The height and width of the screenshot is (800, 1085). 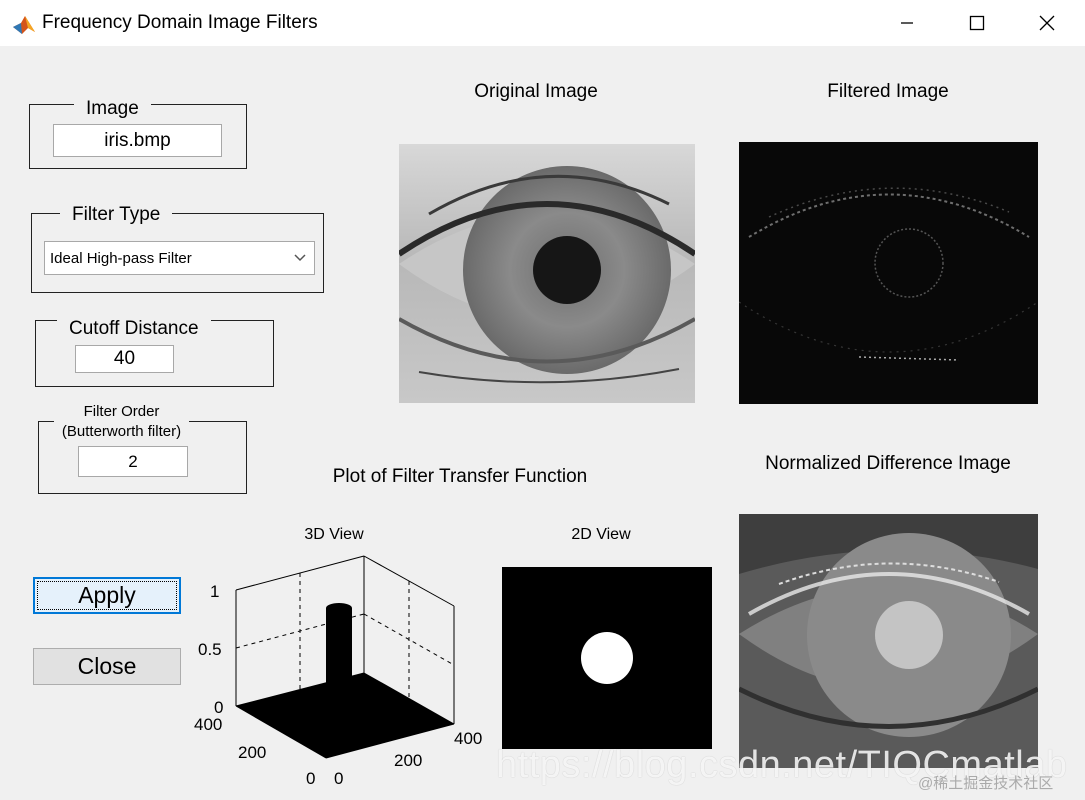 I want to click on filter-order-label-line1: Filter Order, so click(x=121, y=411).